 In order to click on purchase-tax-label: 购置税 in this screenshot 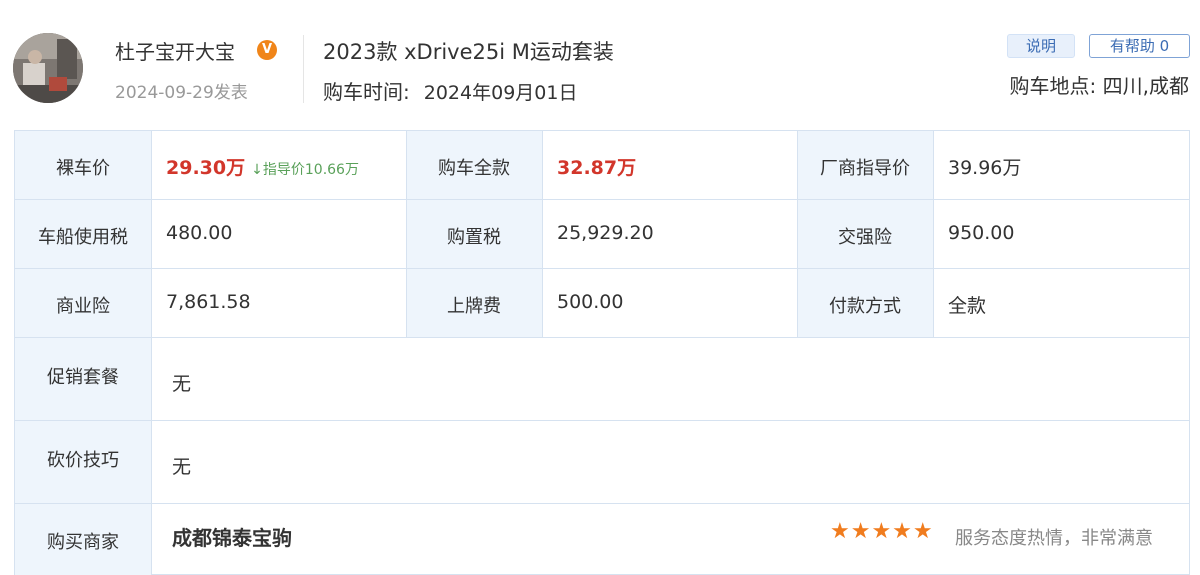, I will do `click(474, 237)`.